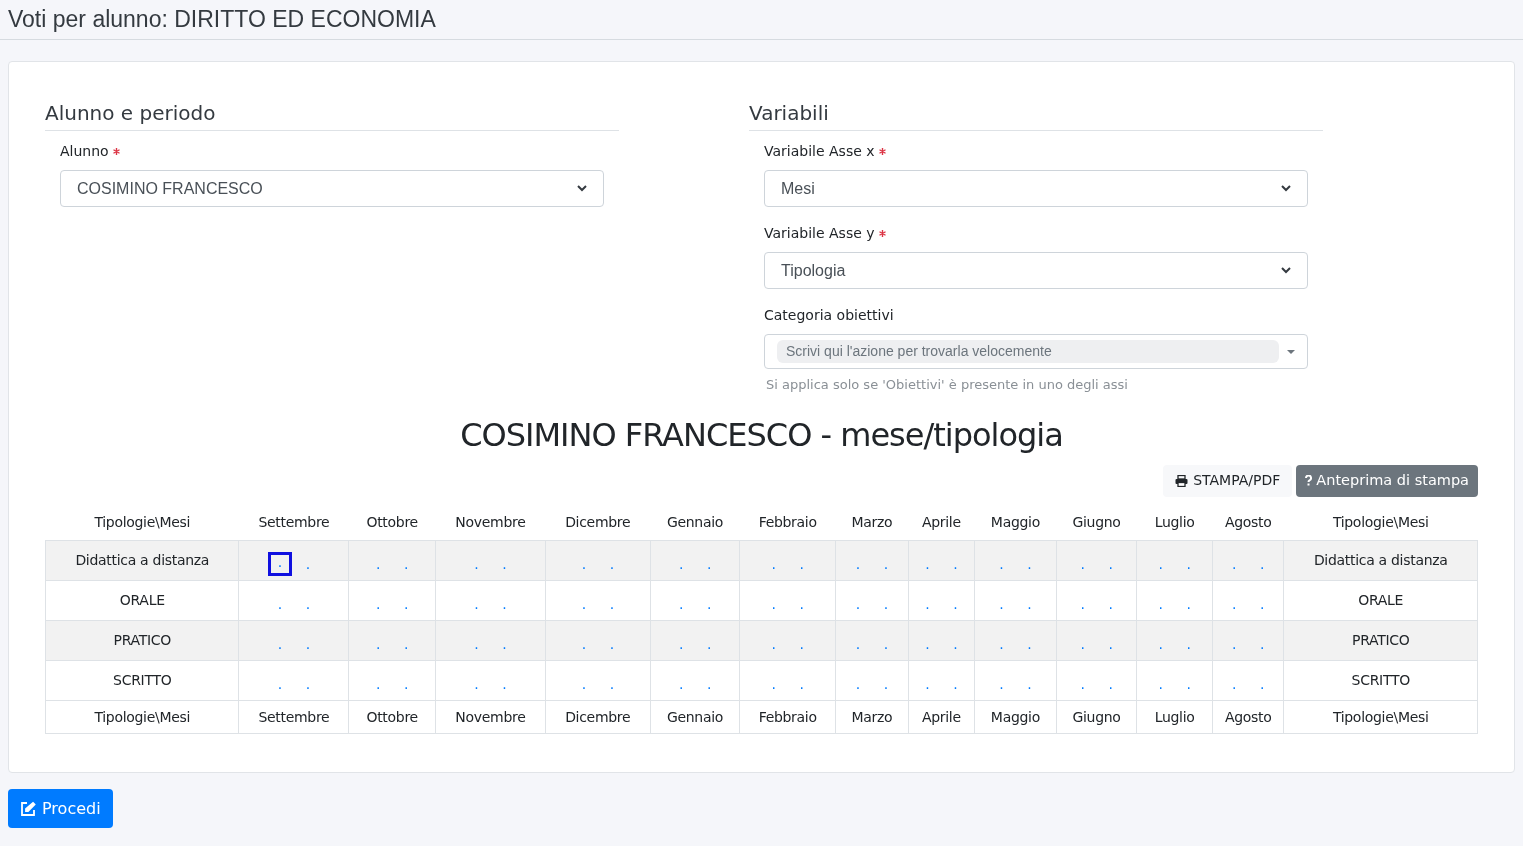  Describe the element at coordinates (1036, 351) in the screenshot. I see `search-select-field: Scrivi qui l'azione per trovarla velocemente` at that location.